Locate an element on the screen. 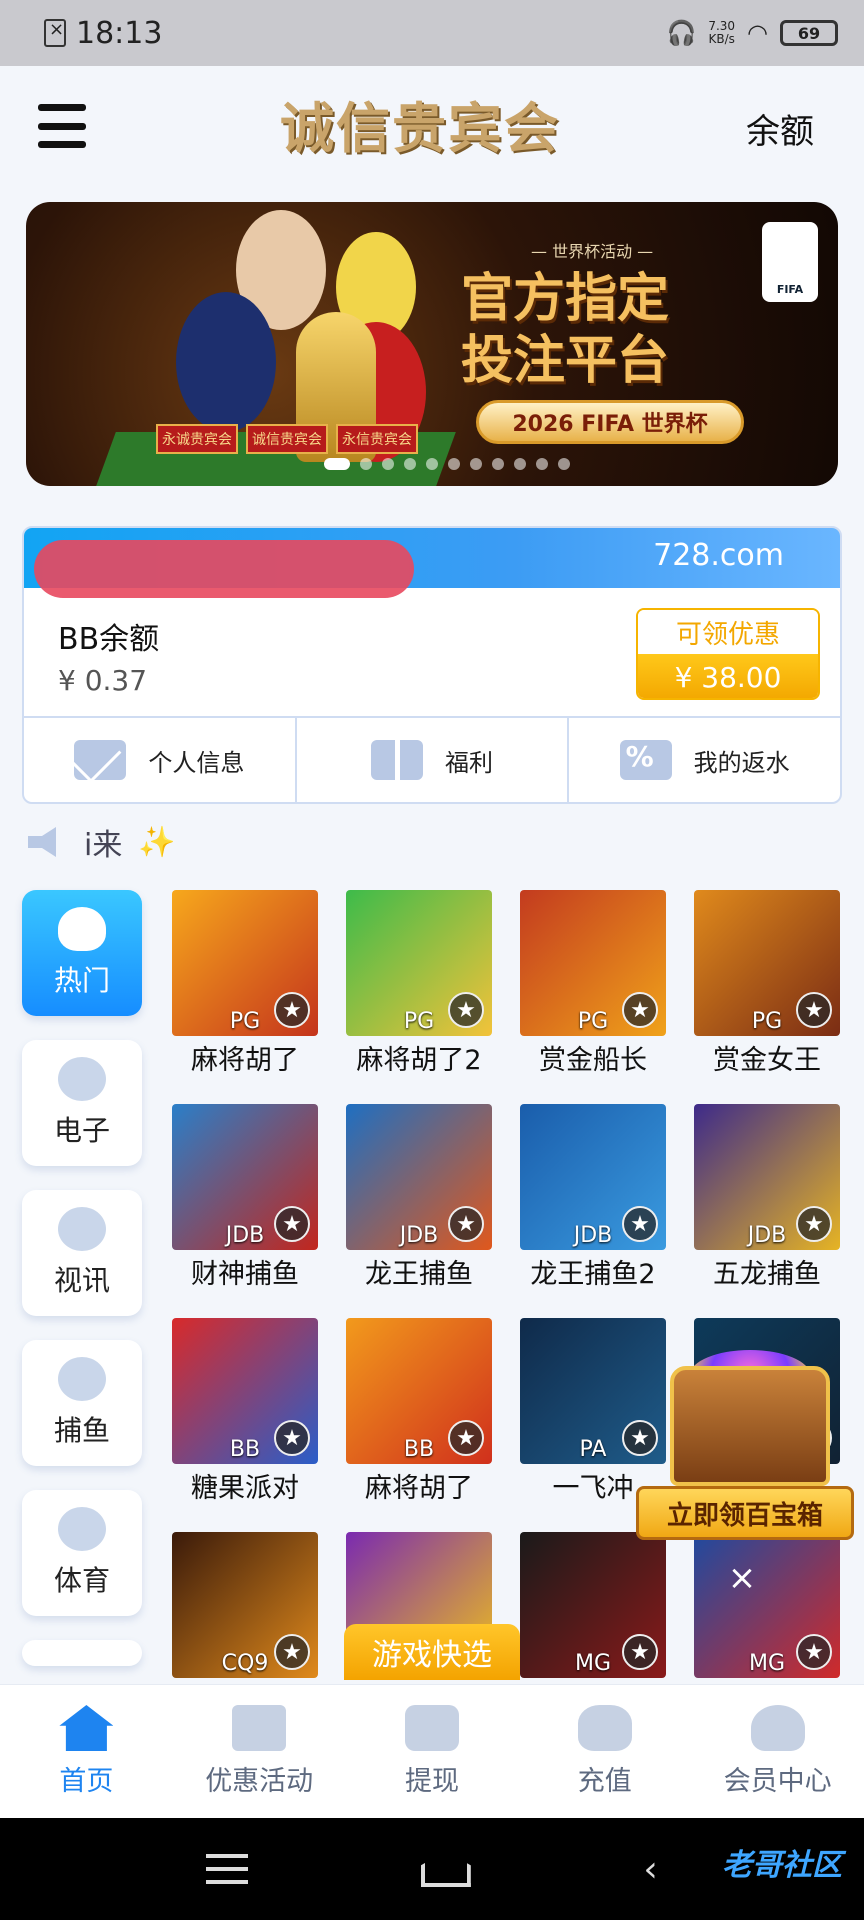 The height and width of the screenshot is (1920, 864). player-figure is located at coordinates (226, 362).